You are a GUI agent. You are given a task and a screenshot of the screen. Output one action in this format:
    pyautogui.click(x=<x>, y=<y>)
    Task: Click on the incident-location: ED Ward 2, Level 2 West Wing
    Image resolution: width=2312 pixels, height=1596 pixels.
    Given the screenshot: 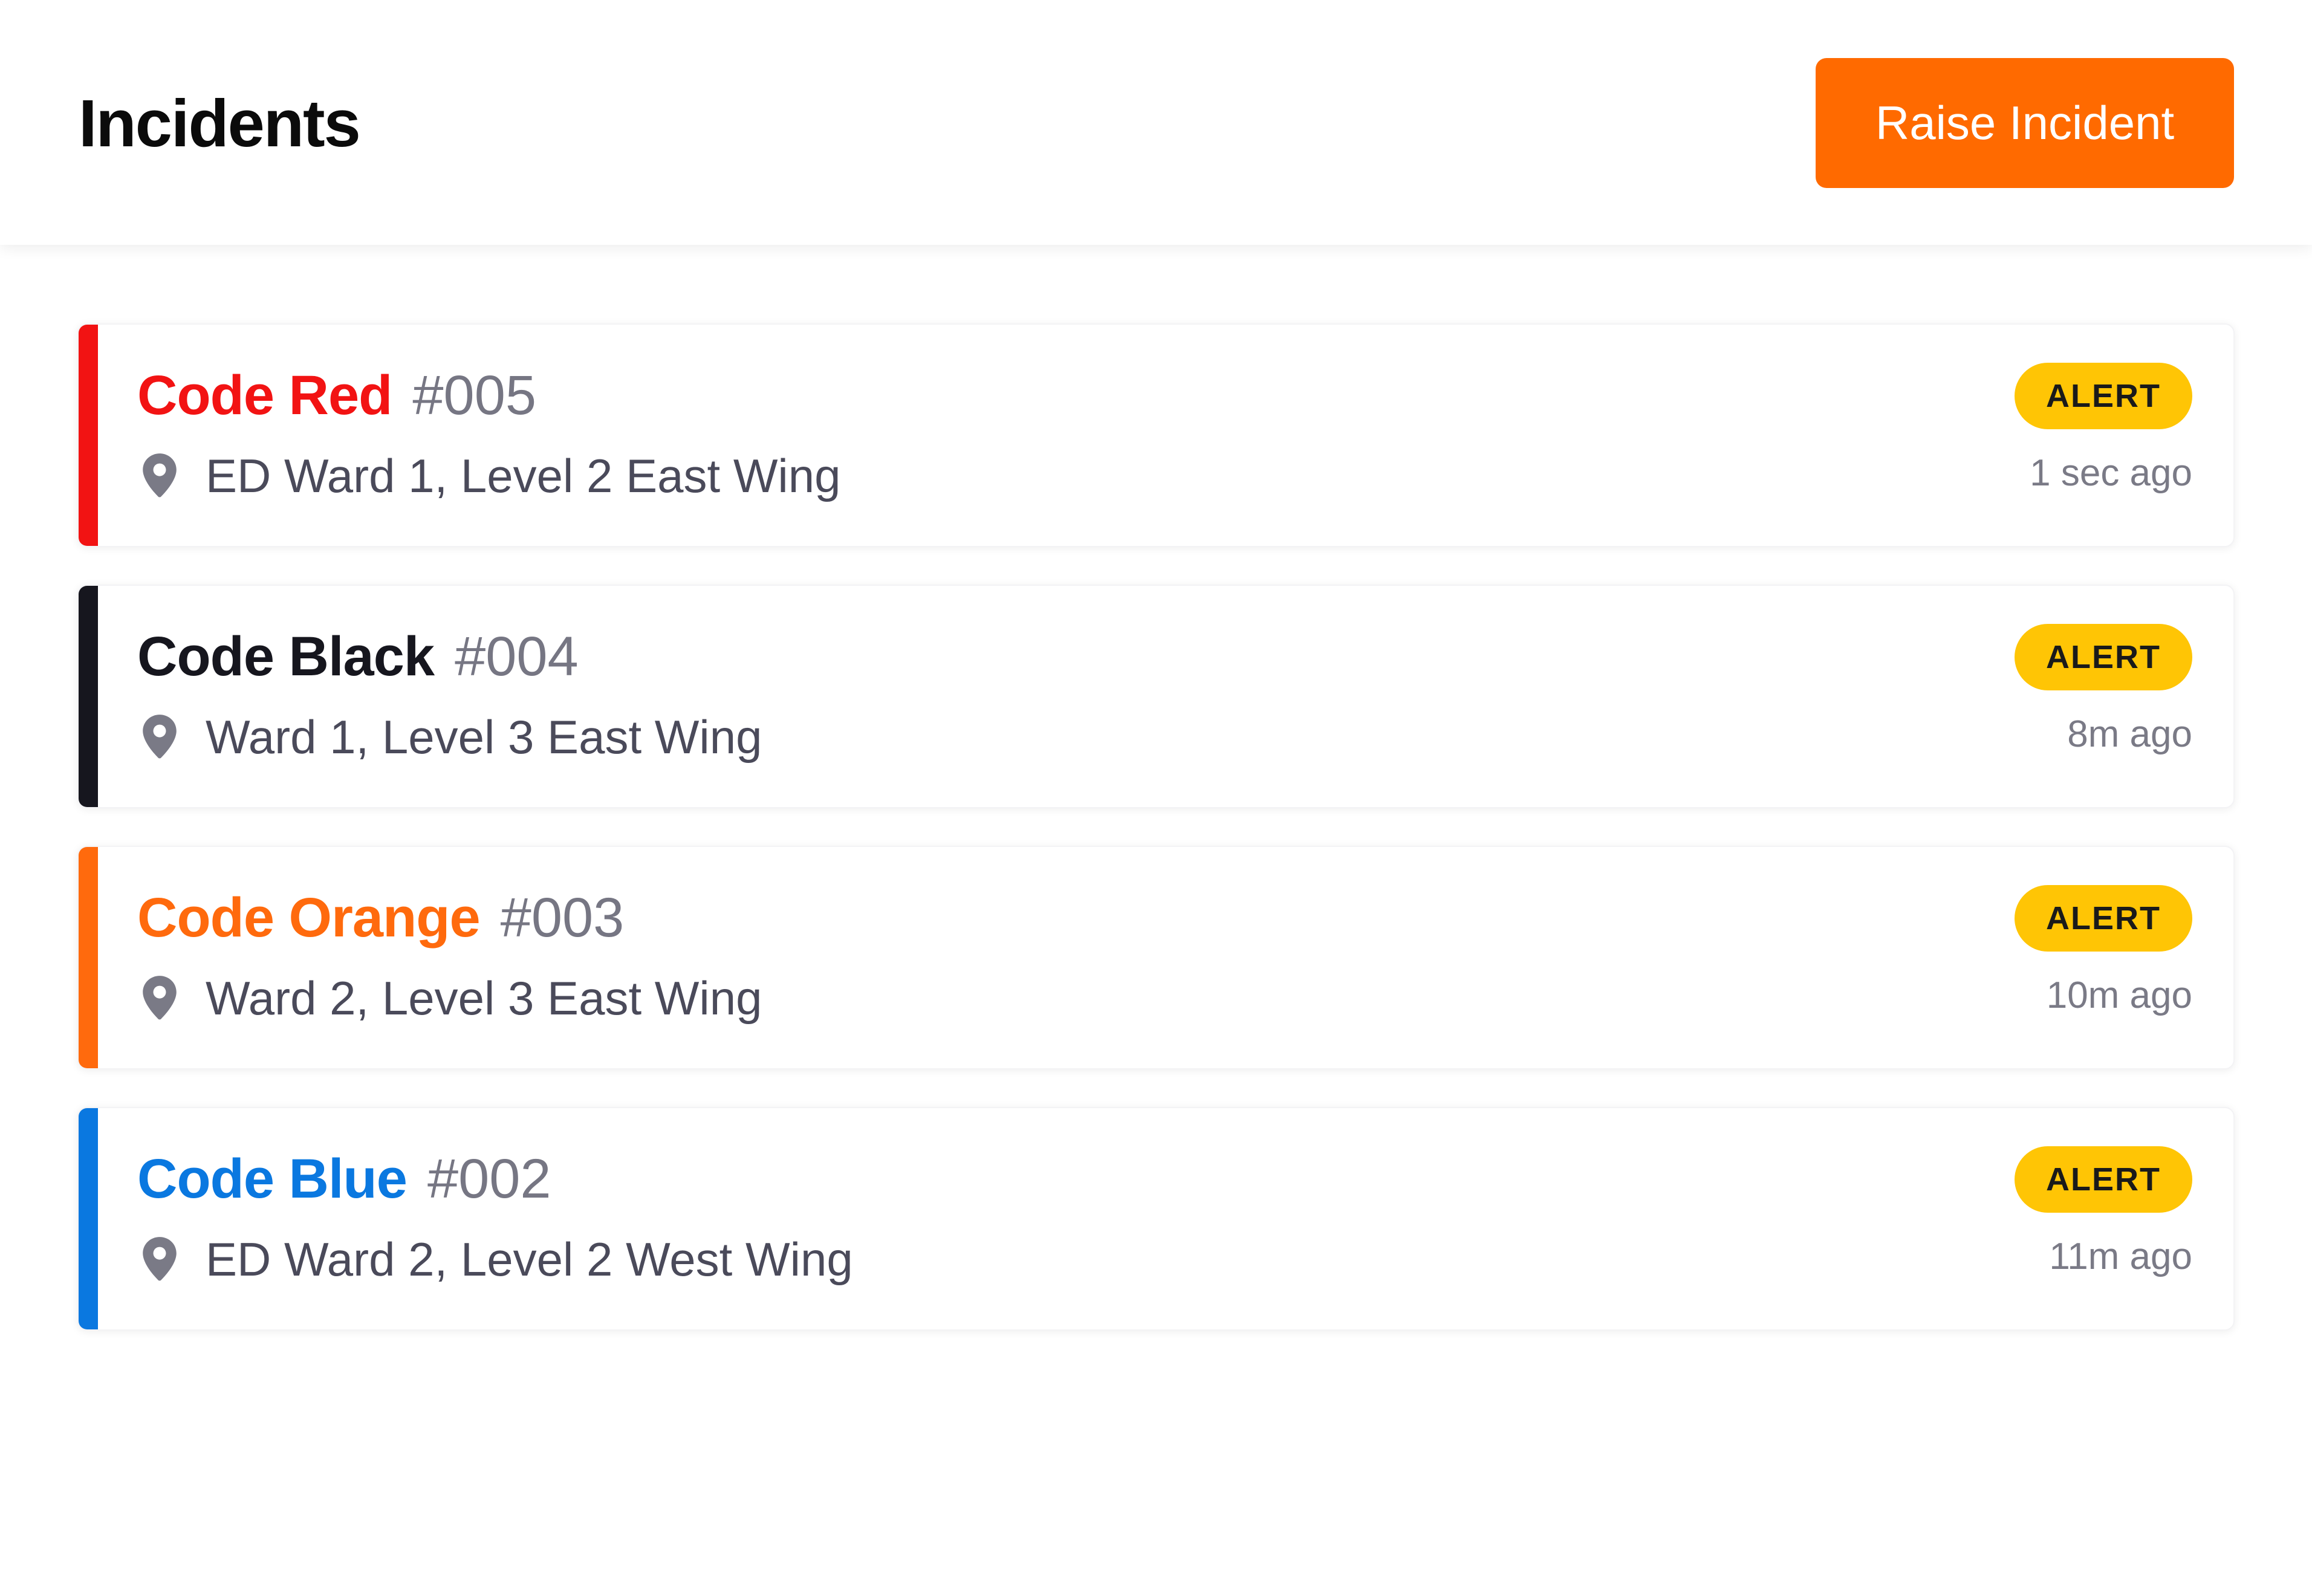 What is the action you would take?
    pyautogui.click(x=496, y=1259)
    